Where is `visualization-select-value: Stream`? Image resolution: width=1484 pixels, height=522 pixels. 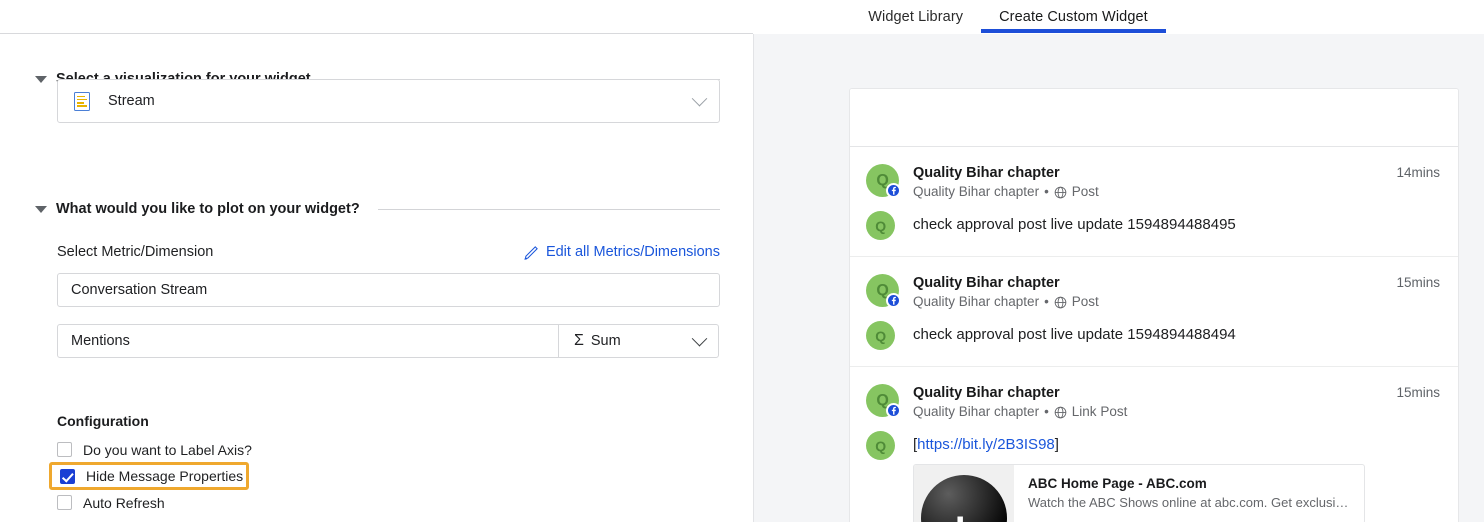 visualization-select-value: Stream is located at coordinates (131, 101).